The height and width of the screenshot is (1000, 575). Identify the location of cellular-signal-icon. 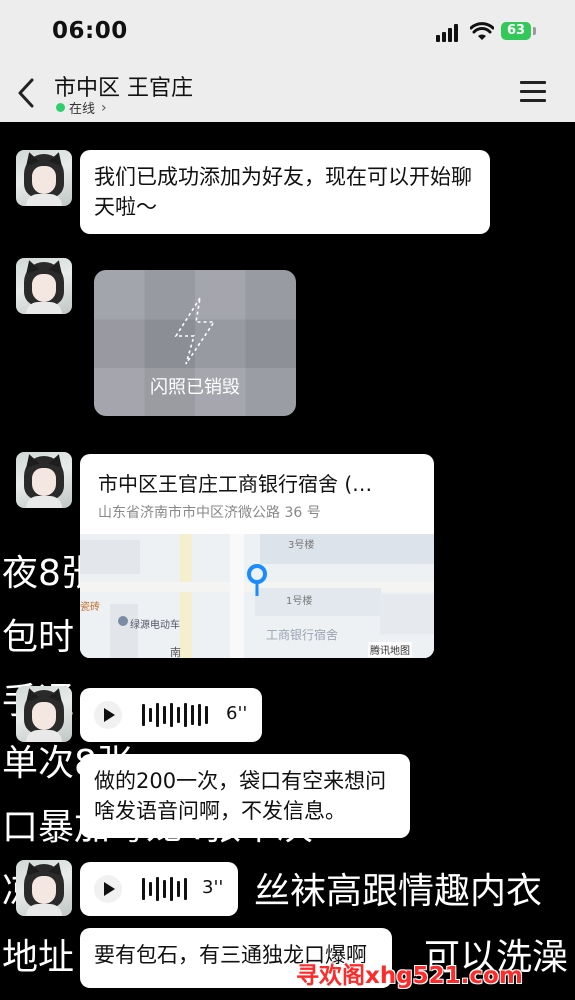
(449, 33).